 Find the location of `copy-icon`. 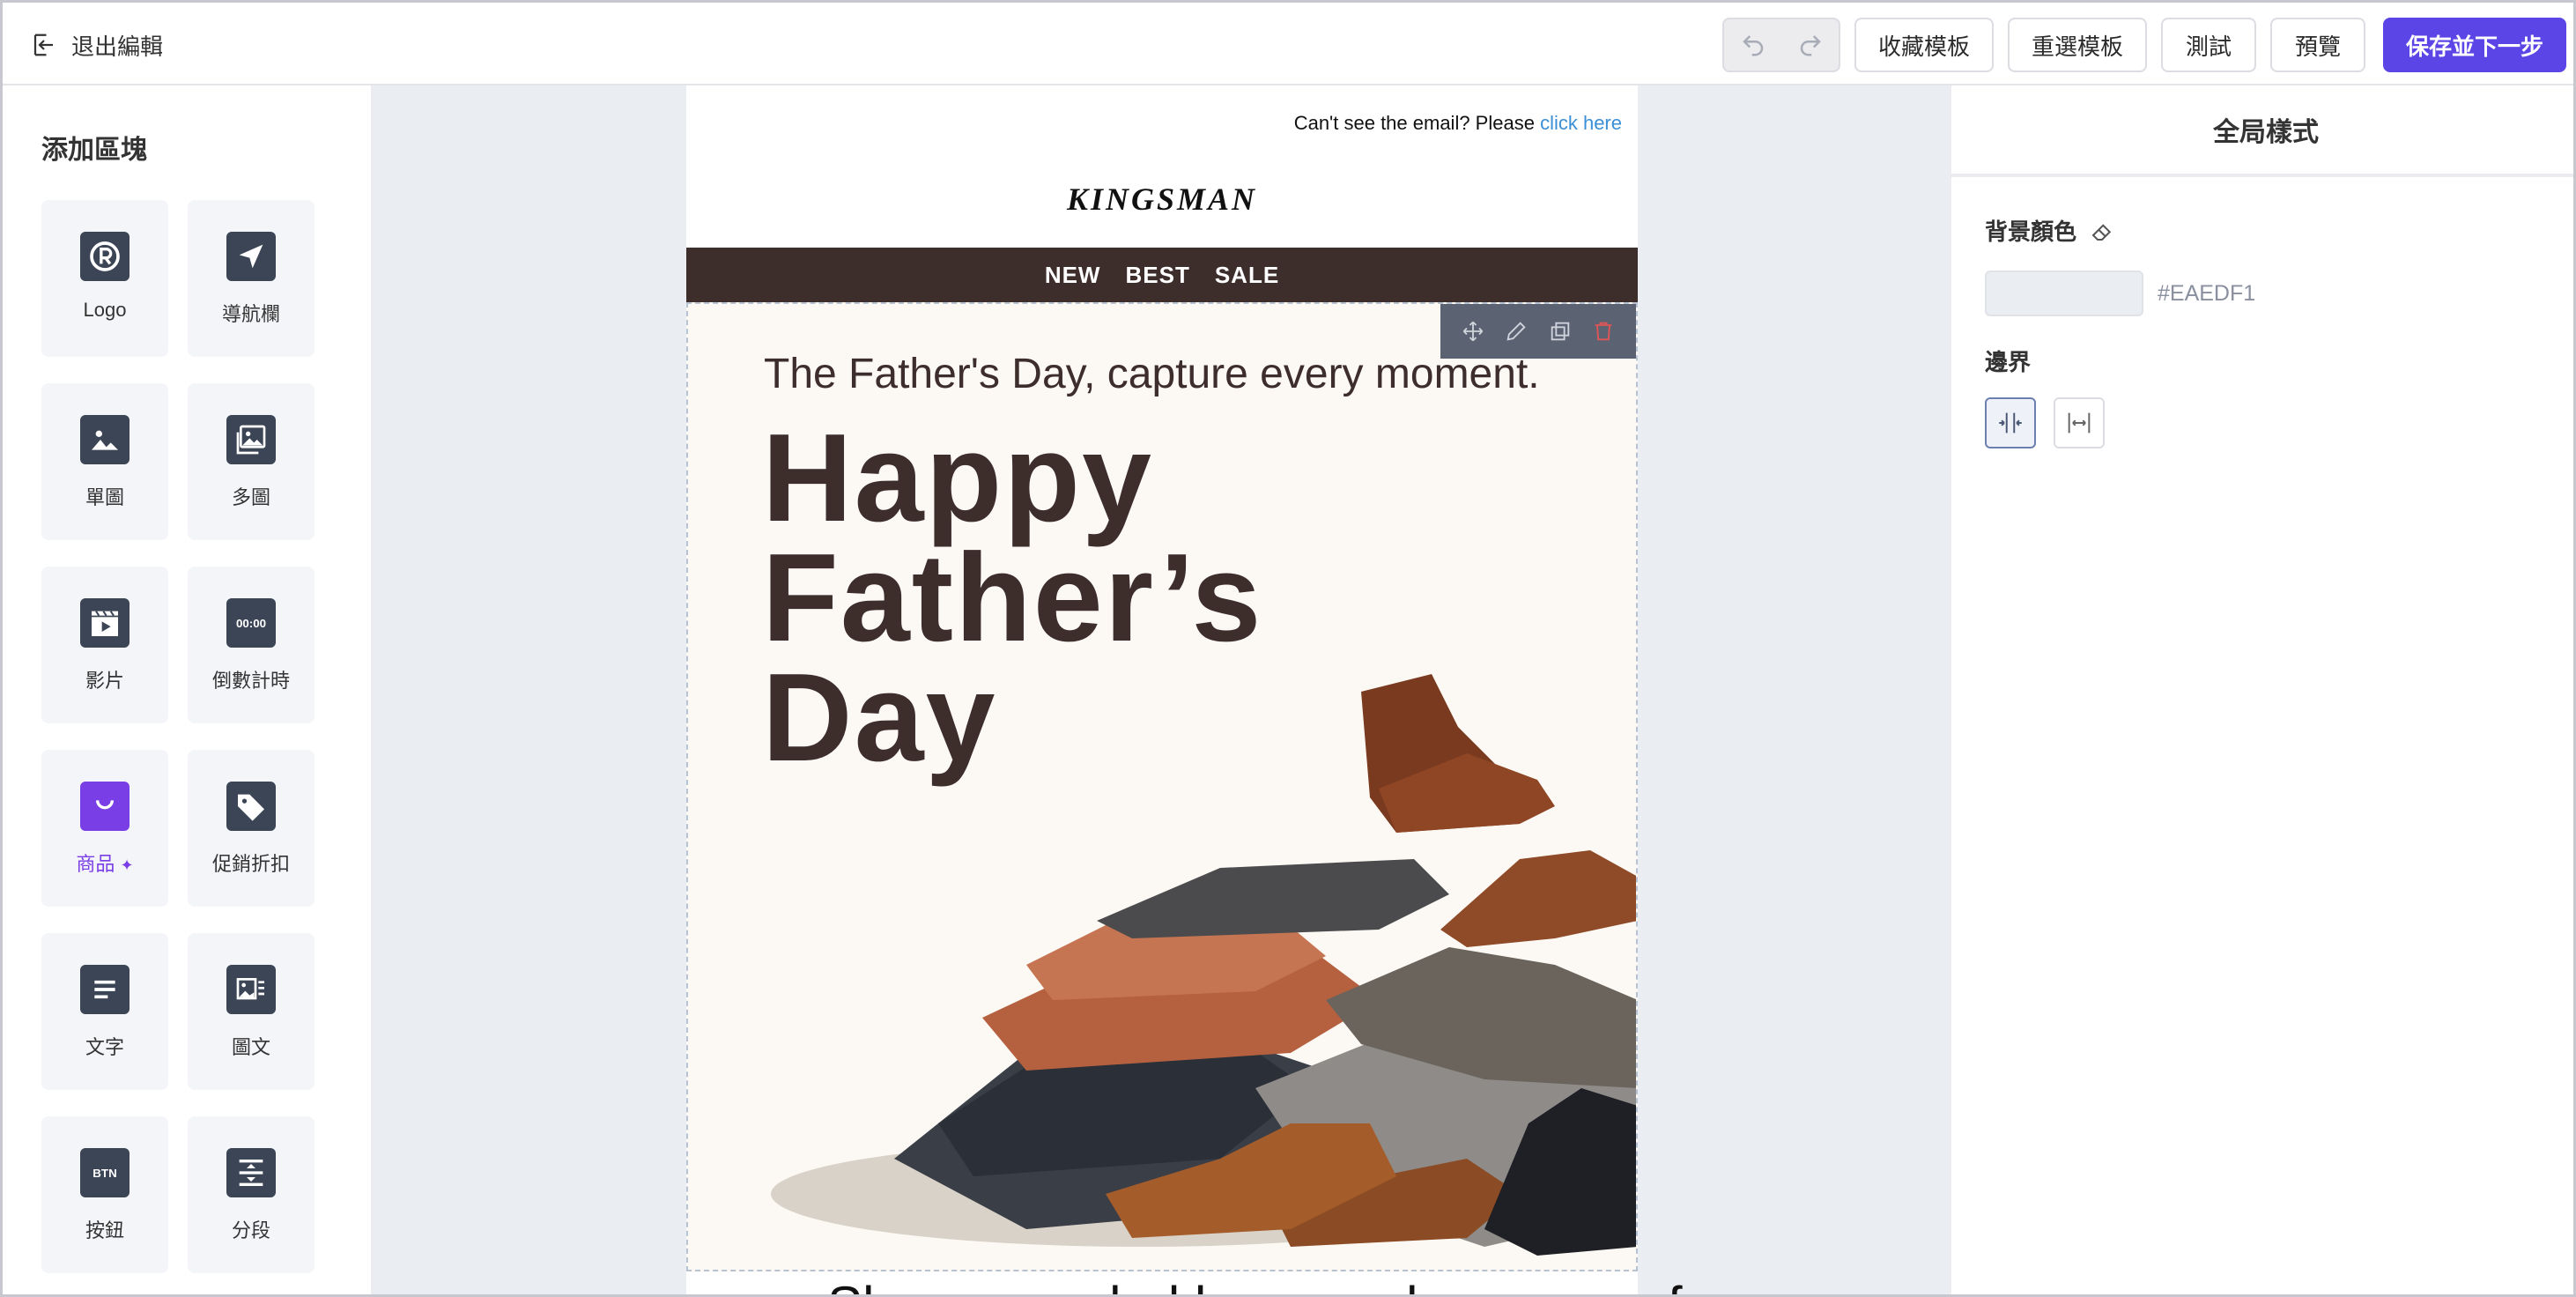

copy-icon is located at coordinates (1561, 331).